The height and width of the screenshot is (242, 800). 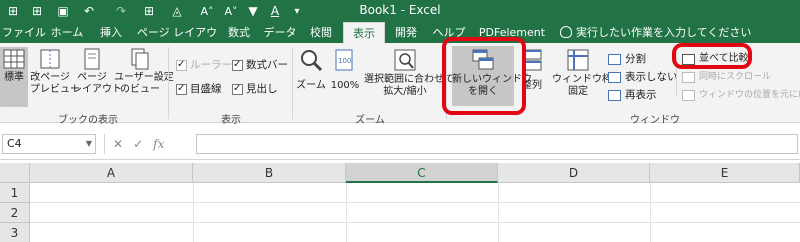 I want to click on name-box: C4 ▼, so click(x=49, y=144).